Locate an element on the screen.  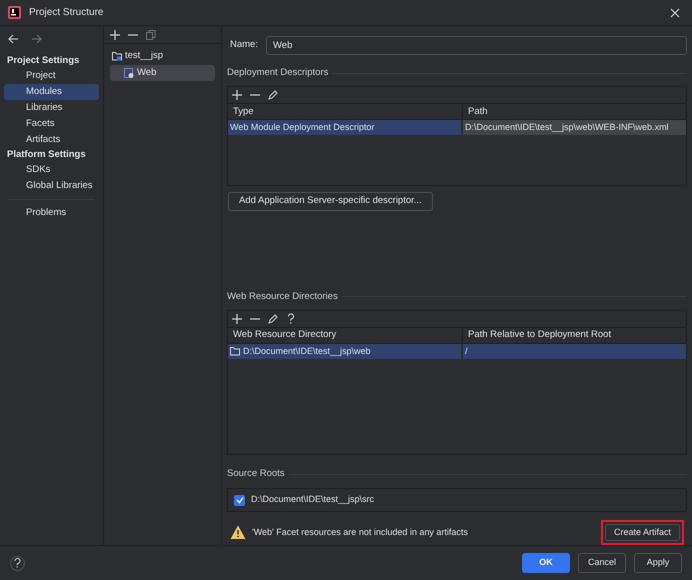
window-title: Project Structure is located at coordinates (66, 13).